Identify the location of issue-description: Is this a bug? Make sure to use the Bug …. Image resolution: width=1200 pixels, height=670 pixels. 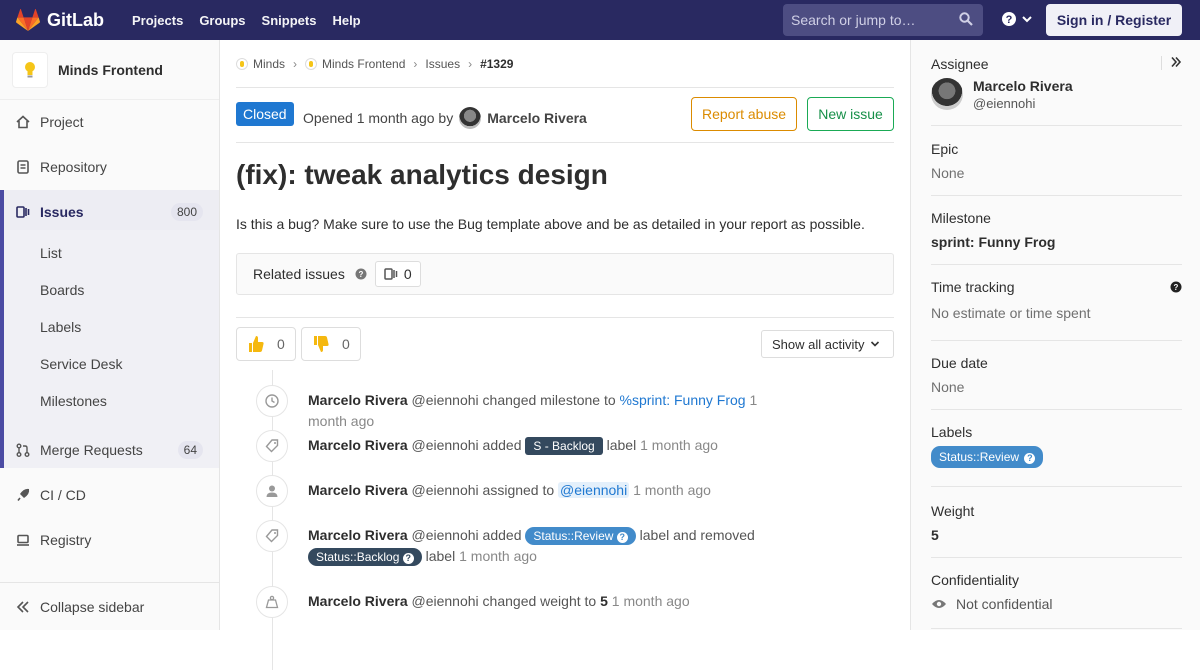
(550, 224).